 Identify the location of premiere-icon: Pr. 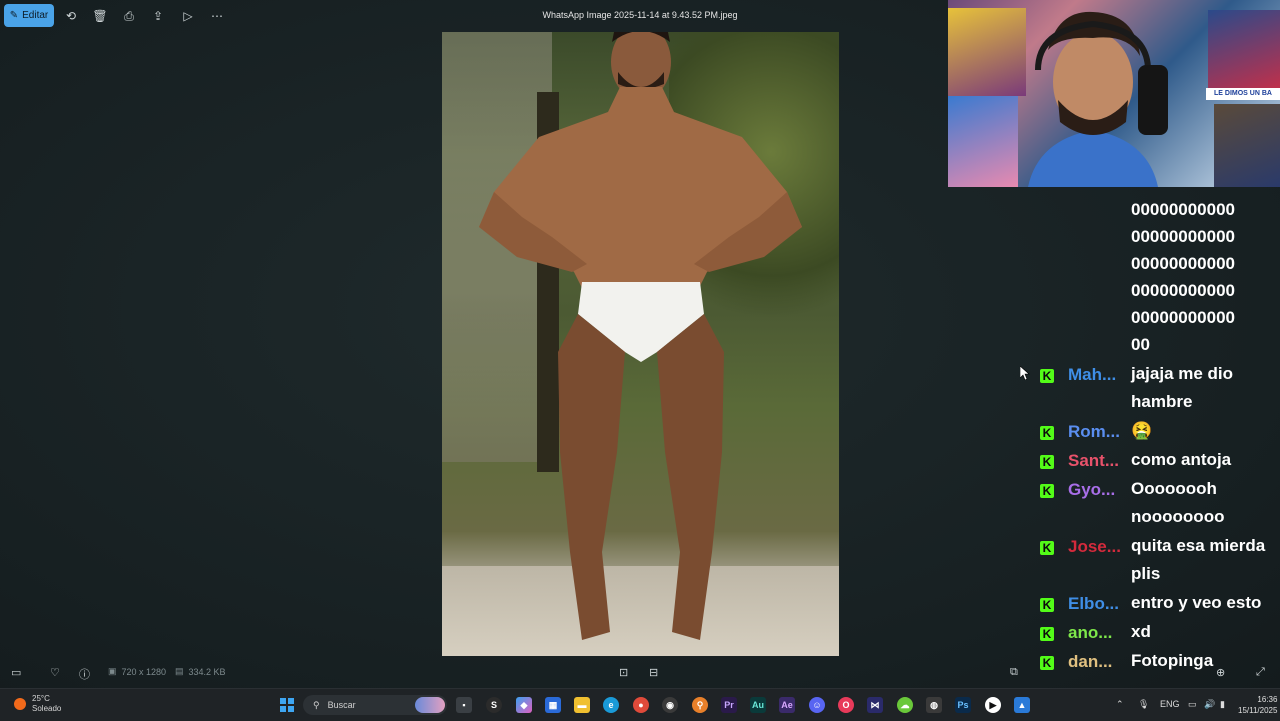
(729, 705).